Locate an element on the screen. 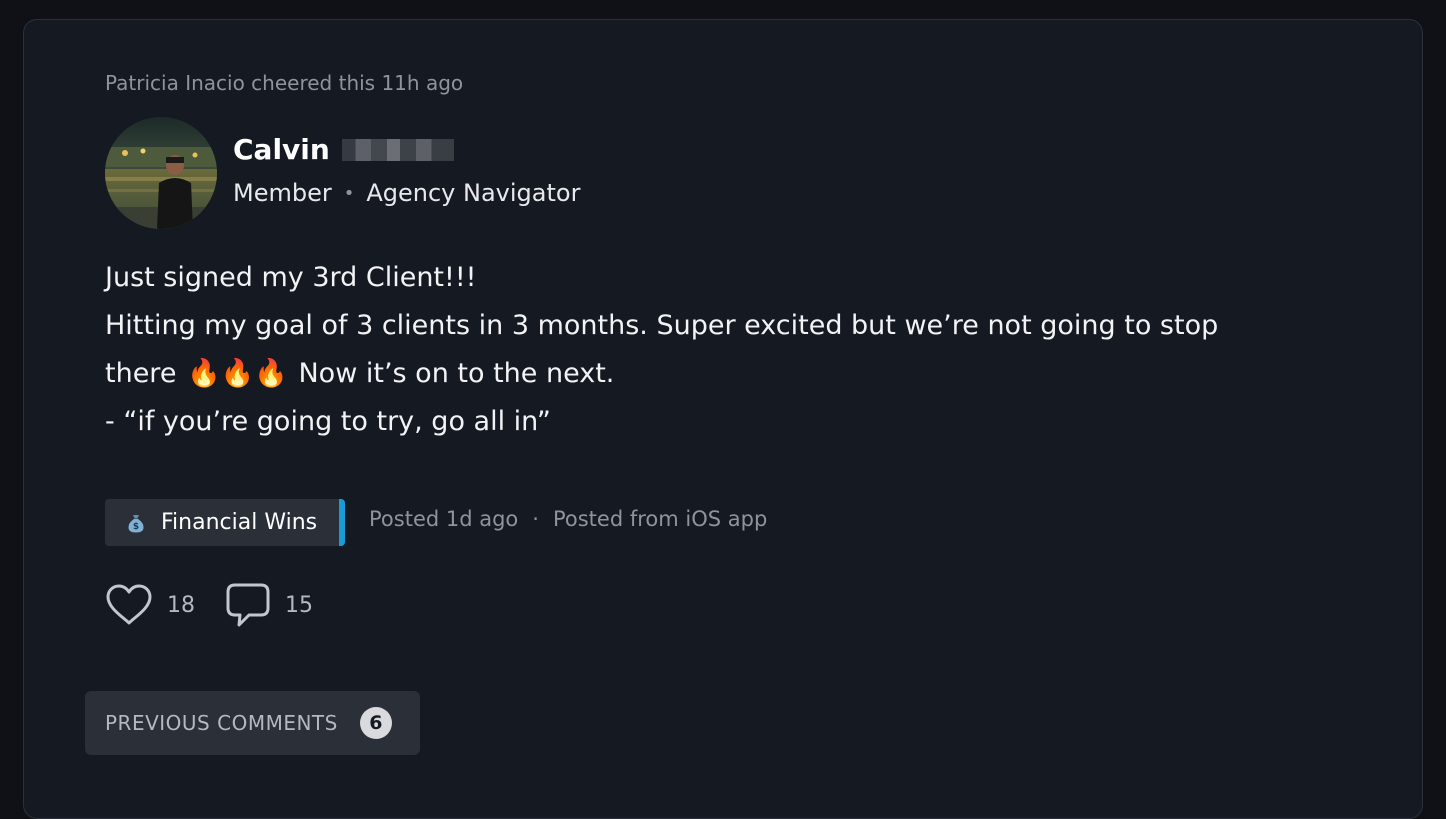 This screenshot has width=1446, height=819. post-line: Just signed my 3rd Client!!! is located at coordinates (291, 277).